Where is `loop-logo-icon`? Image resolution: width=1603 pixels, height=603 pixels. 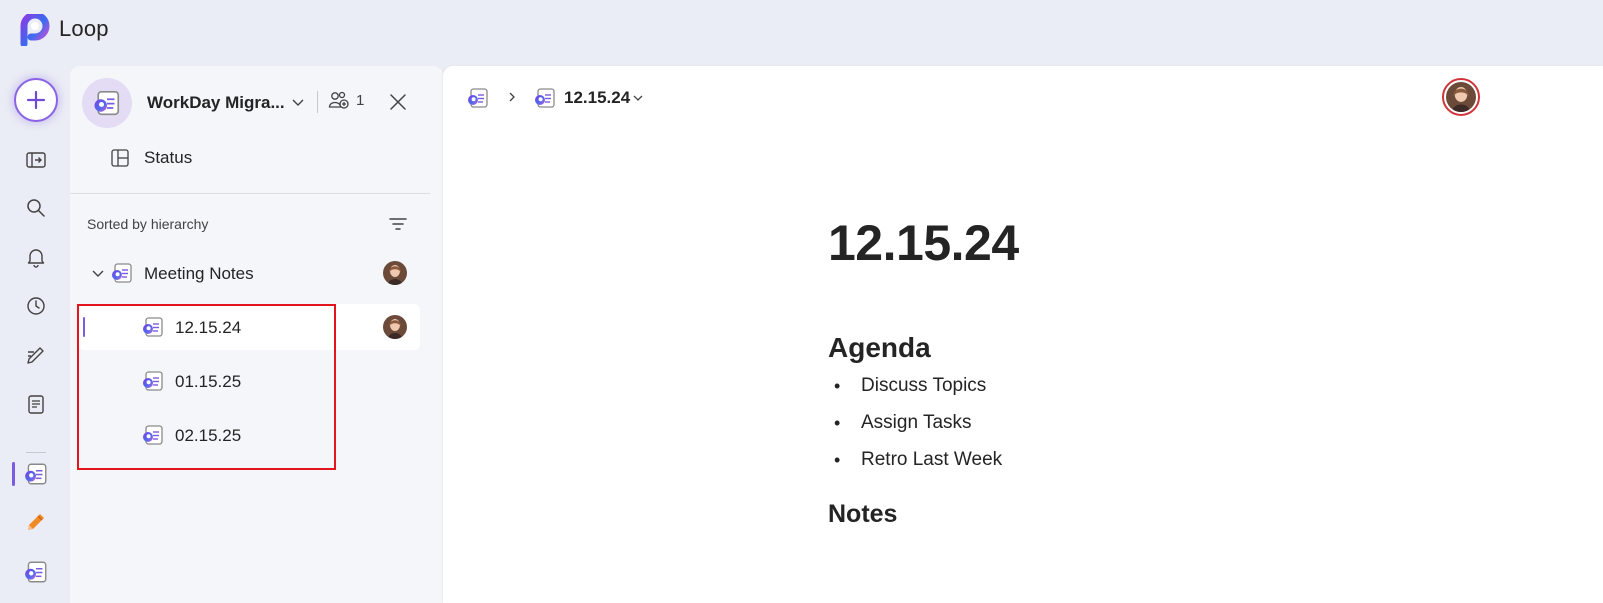 loop-logo-icon is located at coordinates (35, 30).